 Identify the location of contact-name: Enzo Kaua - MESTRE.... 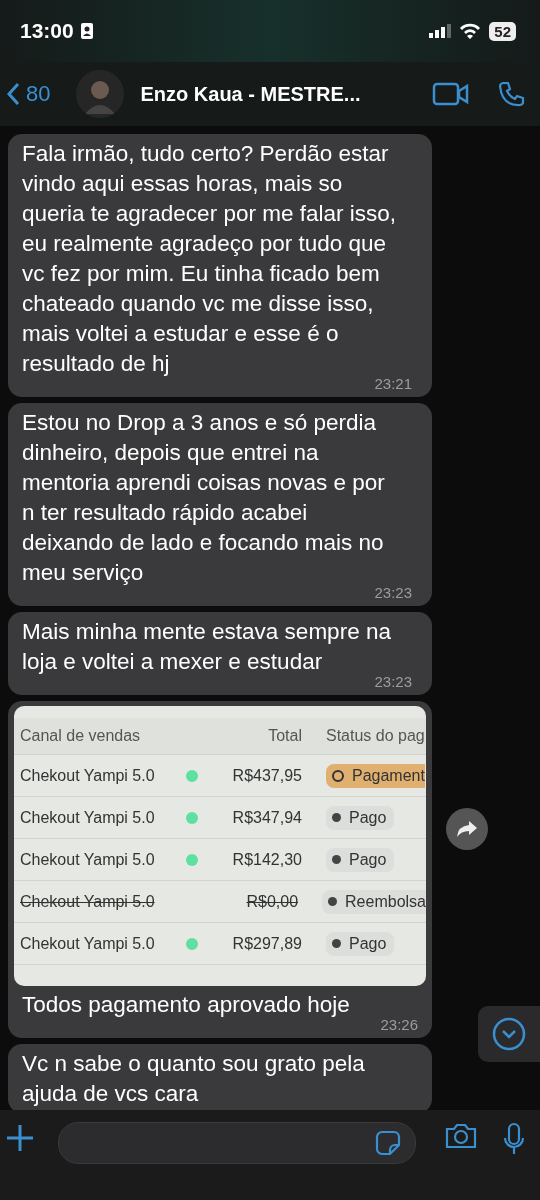
(282, 94).